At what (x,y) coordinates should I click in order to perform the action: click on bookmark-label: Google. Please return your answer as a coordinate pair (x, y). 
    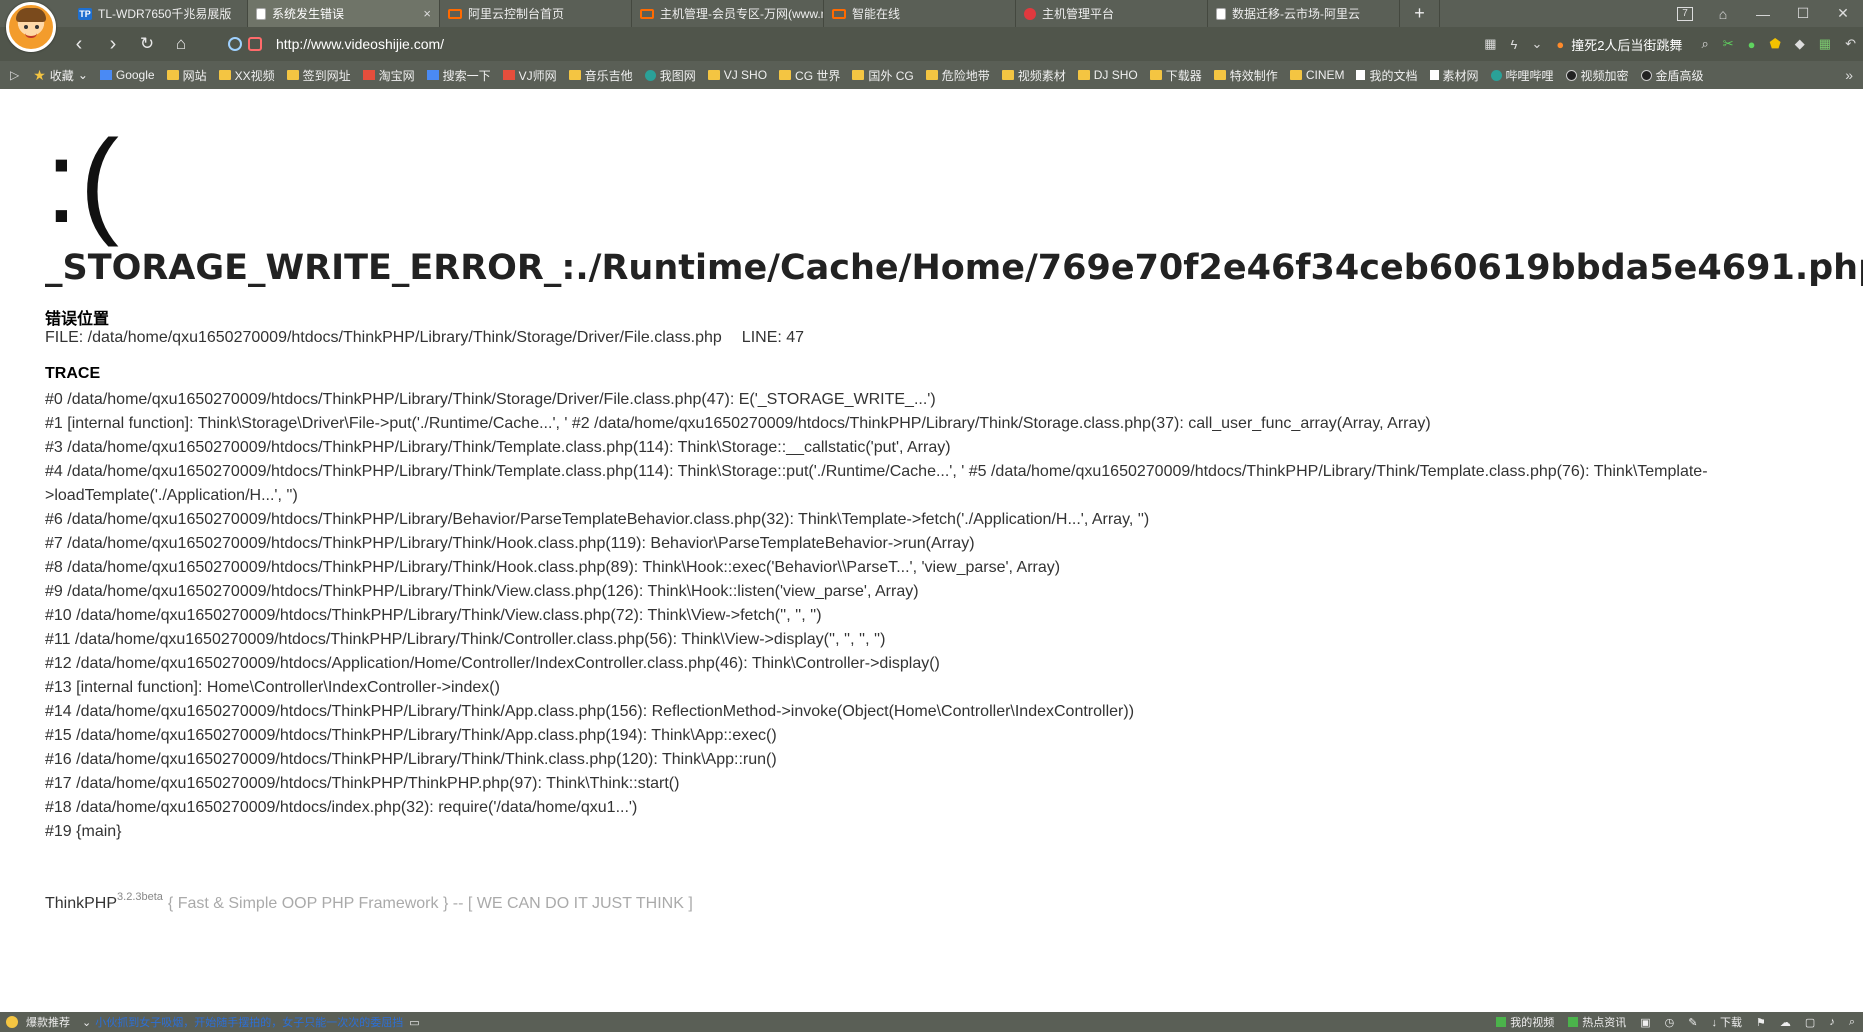
    Looking at the image, I should click on (135, 75).